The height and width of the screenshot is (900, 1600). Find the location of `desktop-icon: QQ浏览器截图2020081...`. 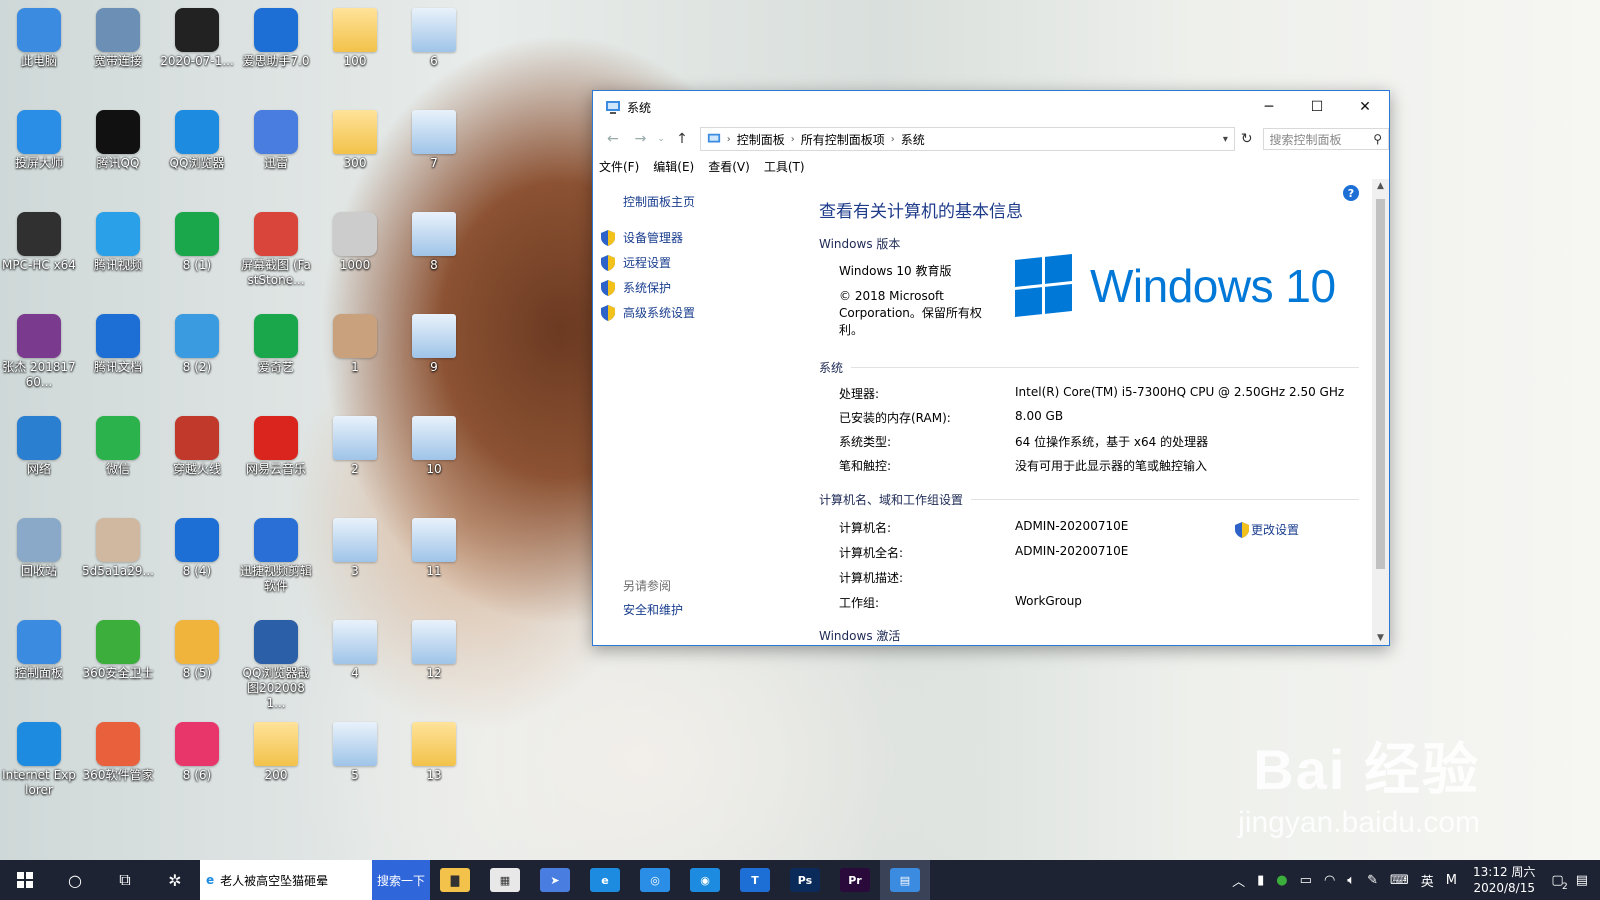

desktop-icon: QQ浏览器截图2020081... is located at coordinates (276, 664).